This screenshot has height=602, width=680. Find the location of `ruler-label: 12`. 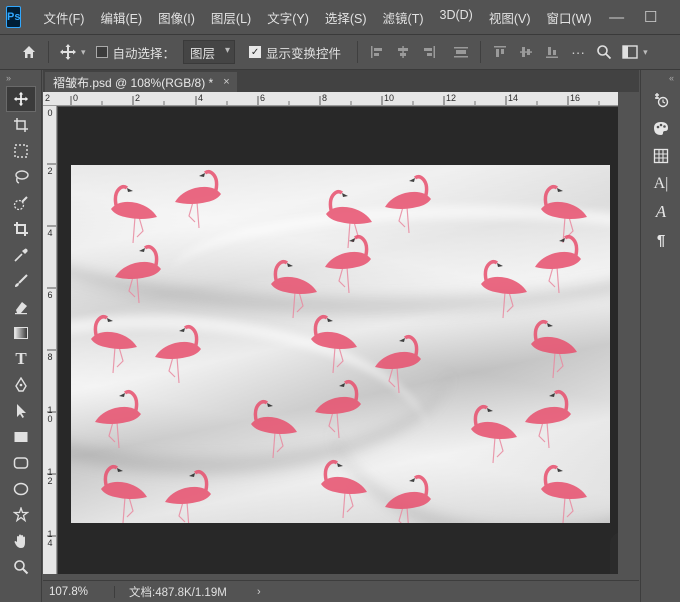

ruler-label: 12 is located at coordinates (451, 98).